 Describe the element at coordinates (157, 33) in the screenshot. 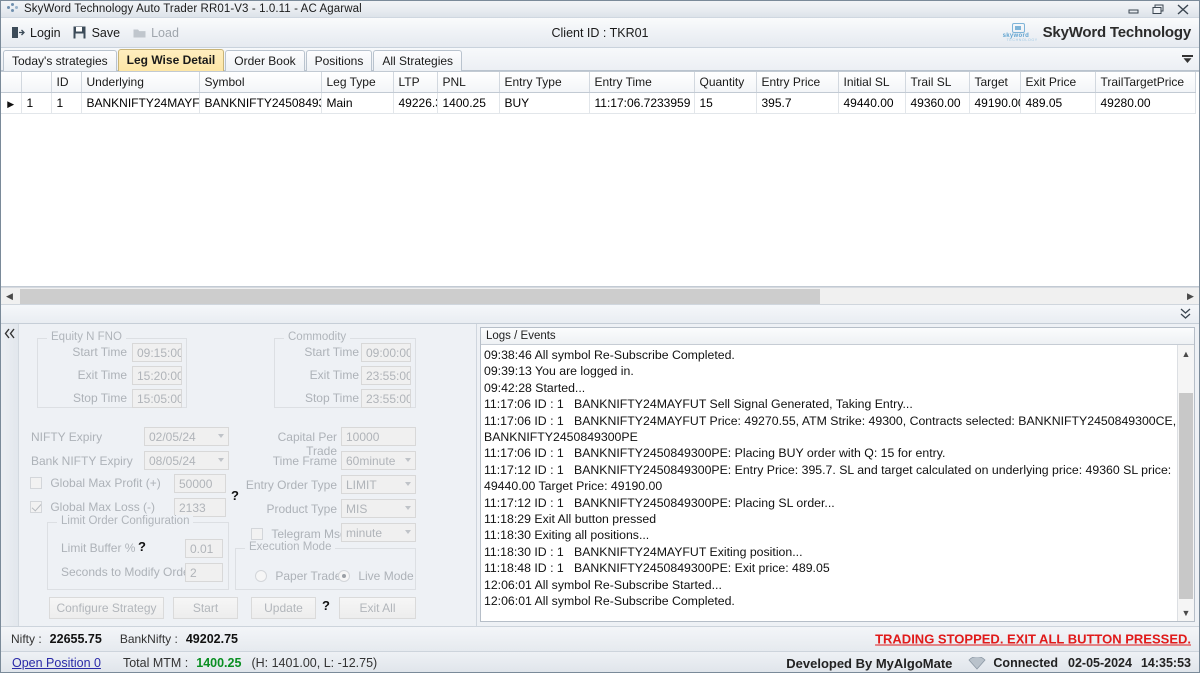

I see `load-button: Load` at that location.